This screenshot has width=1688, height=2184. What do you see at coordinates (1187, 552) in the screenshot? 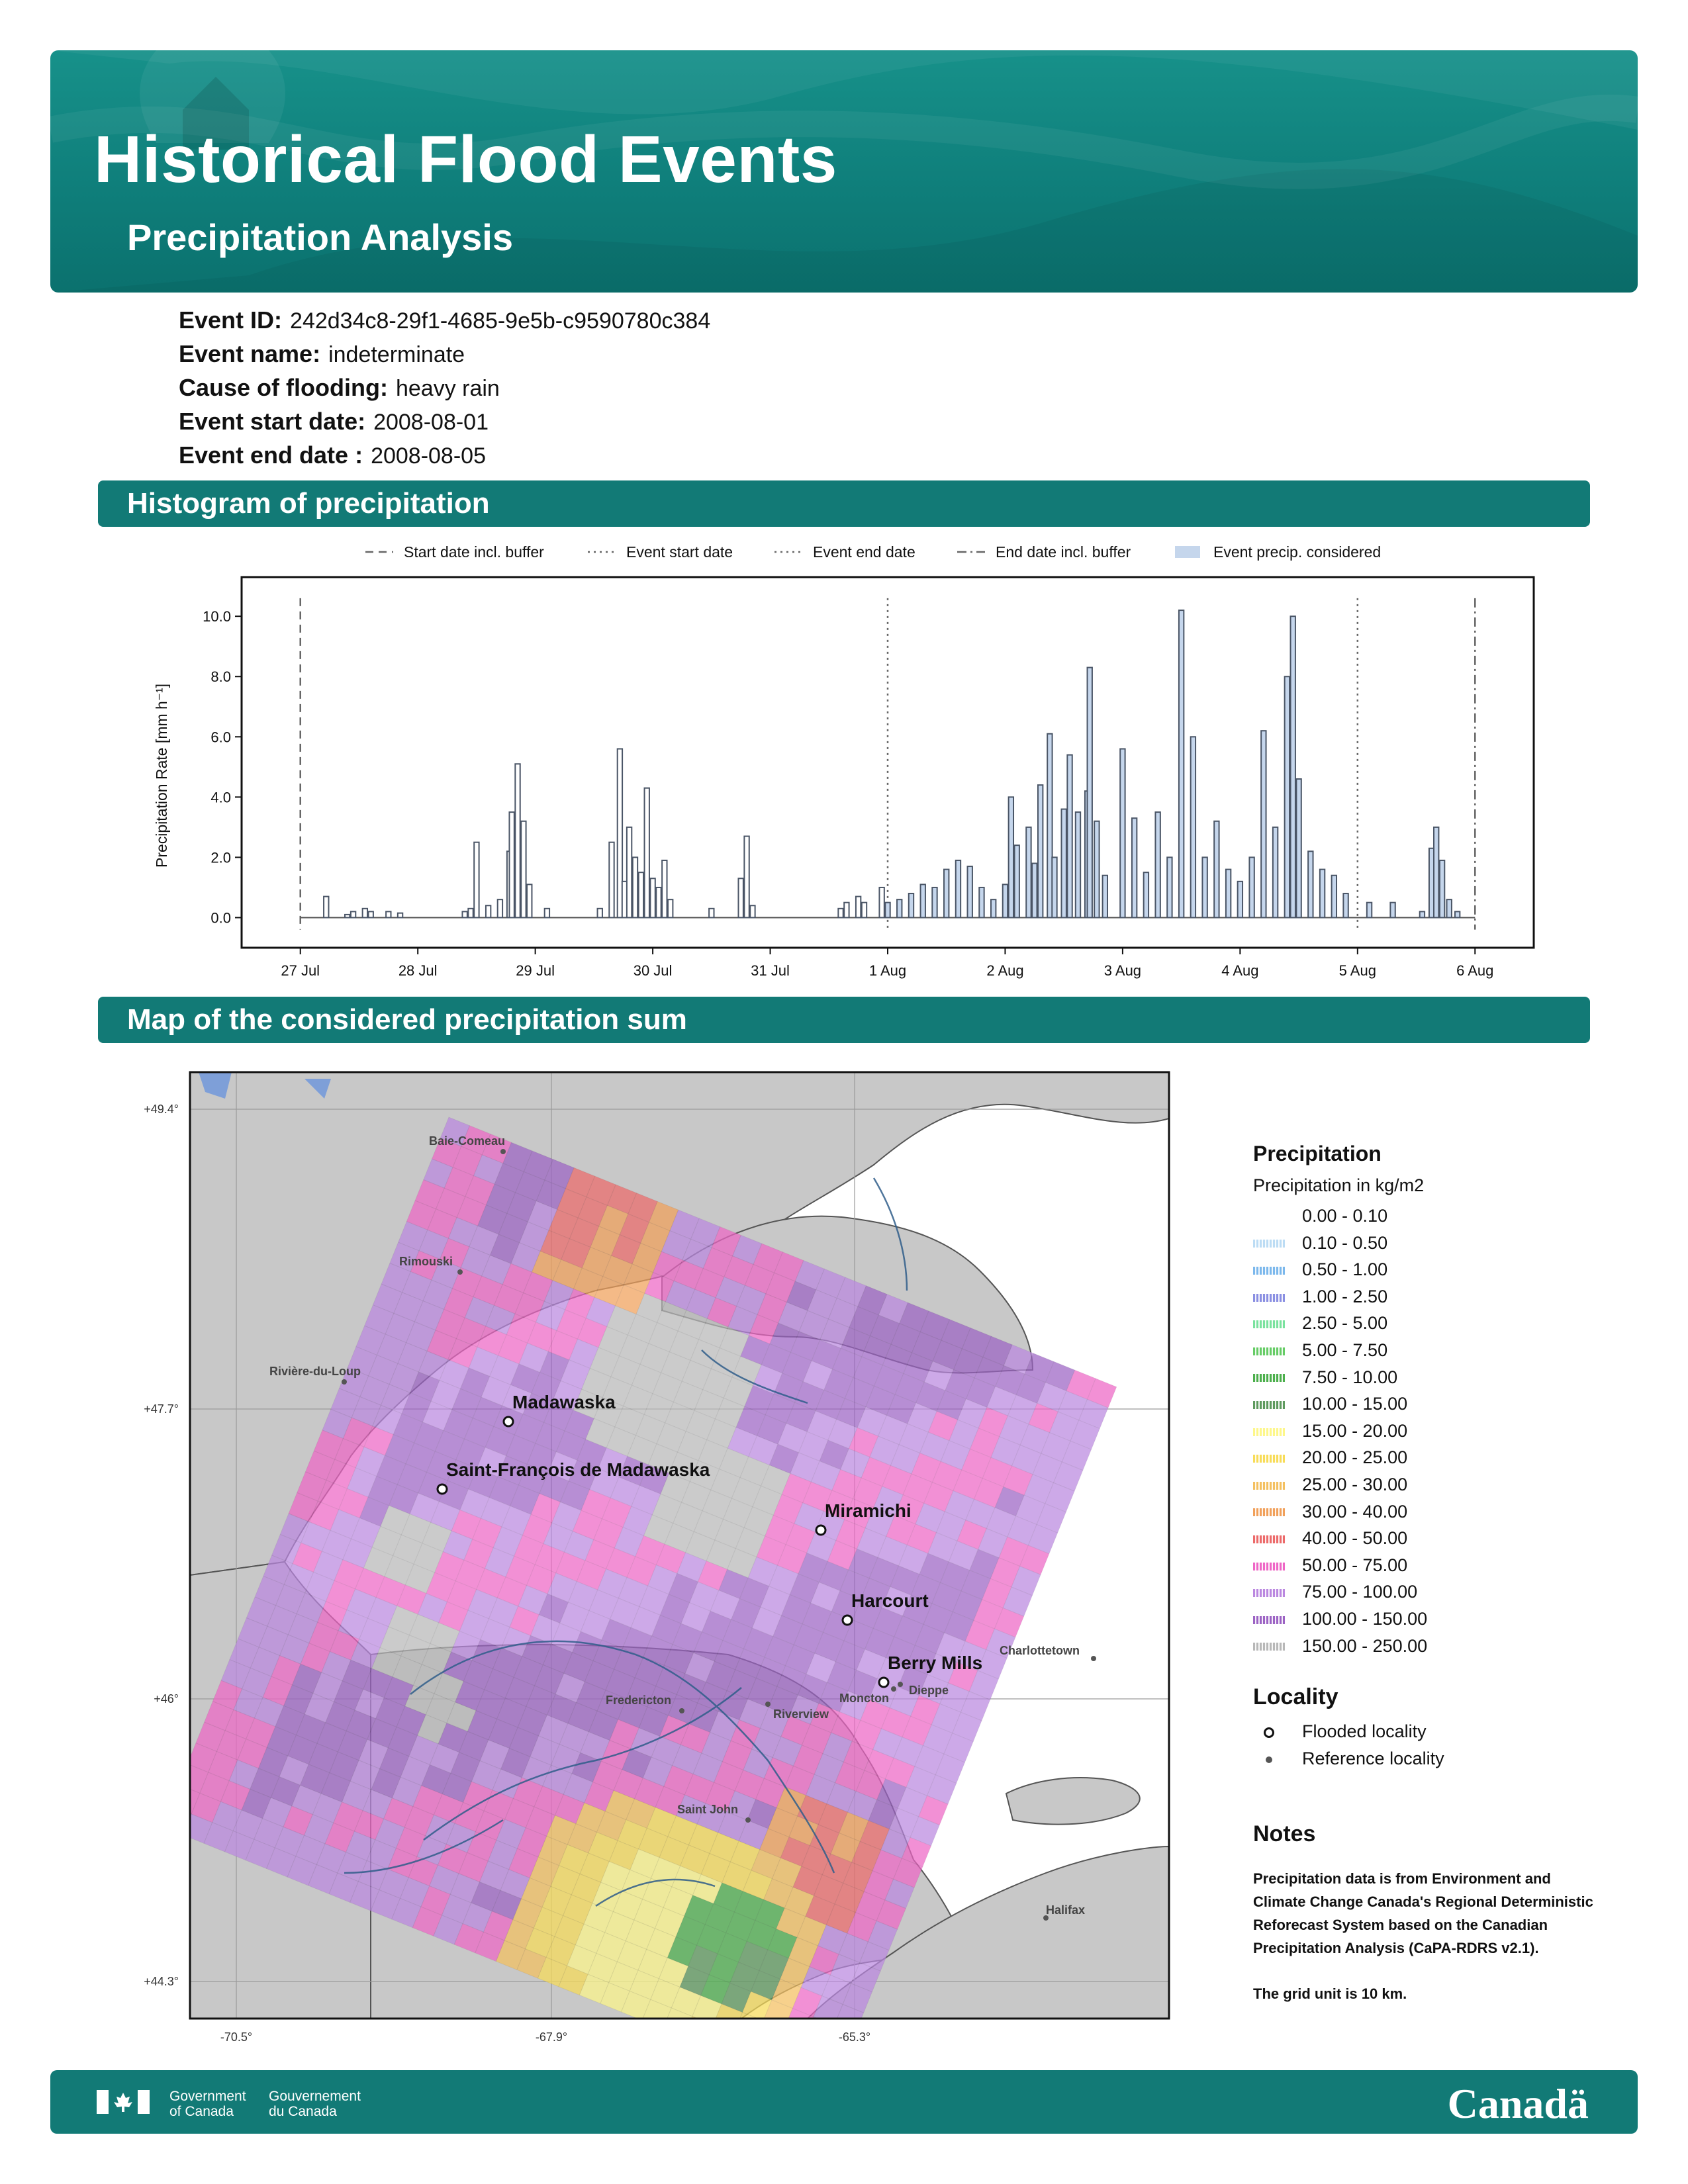
I see `legend-patch` at bounding box center [1187, 552].